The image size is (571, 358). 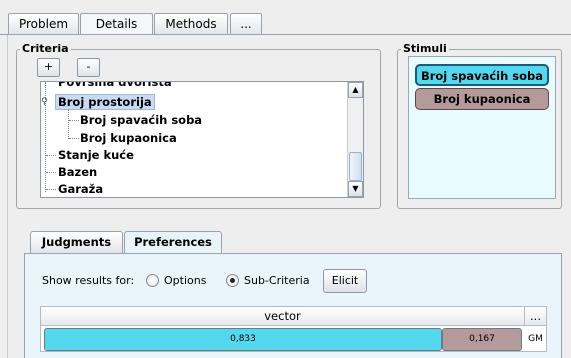 I want to click on remove-criterion-button: -, so click(x=88, y=67).